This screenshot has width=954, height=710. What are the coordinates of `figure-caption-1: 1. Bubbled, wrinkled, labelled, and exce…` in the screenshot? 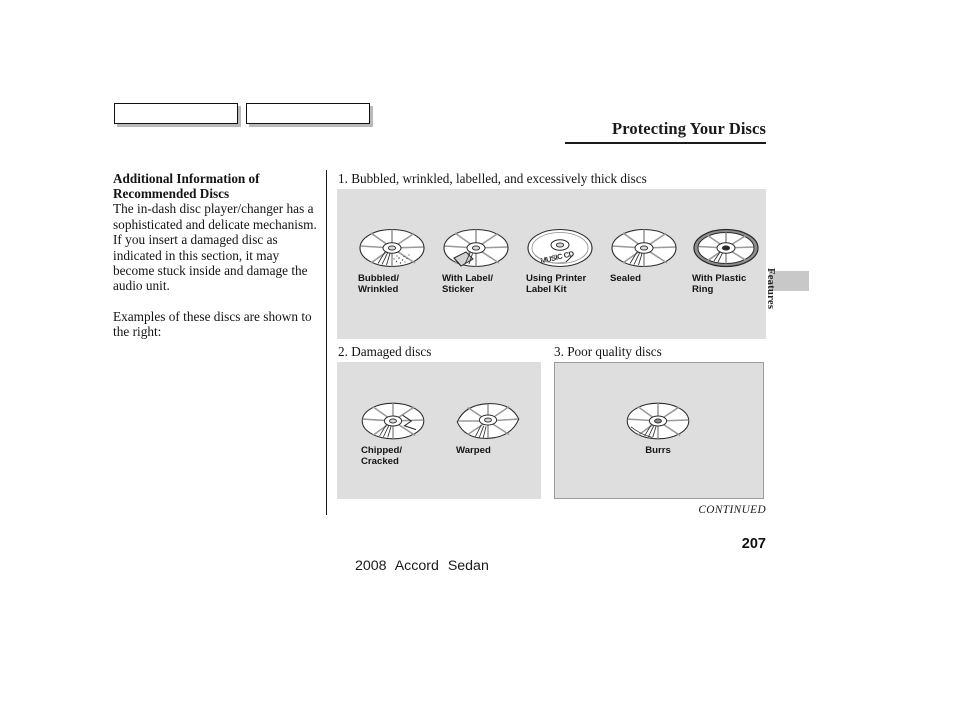 It's located at (492, 178).